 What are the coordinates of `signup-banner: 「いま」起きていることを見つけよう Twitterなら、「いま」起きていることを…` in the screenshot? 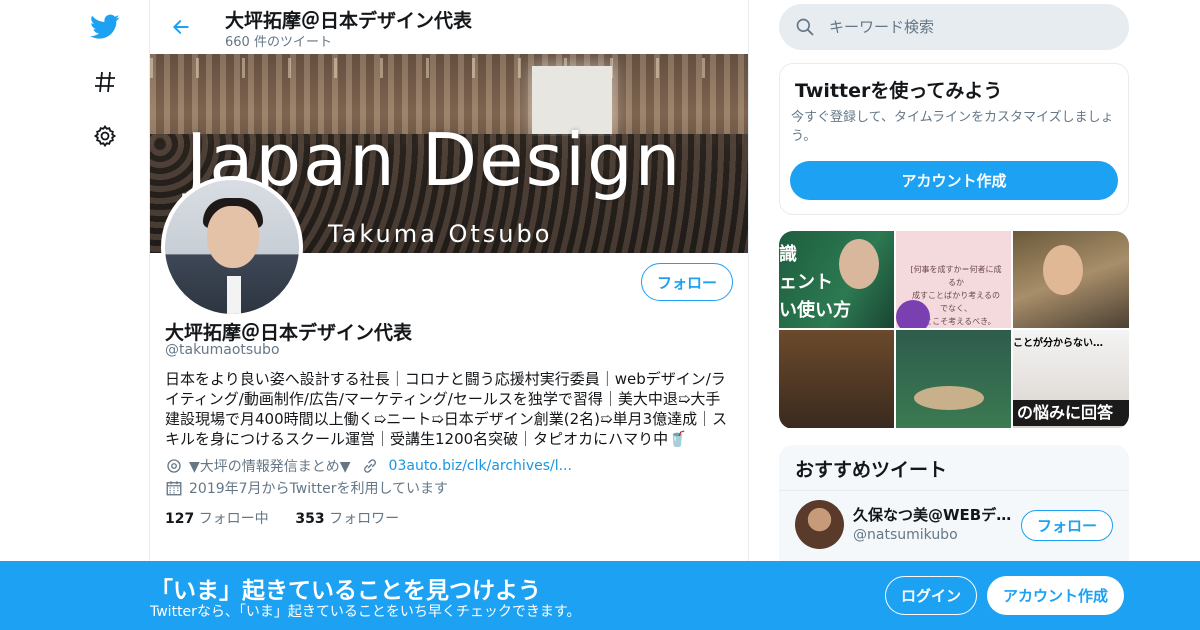 It's located at (600, 595).